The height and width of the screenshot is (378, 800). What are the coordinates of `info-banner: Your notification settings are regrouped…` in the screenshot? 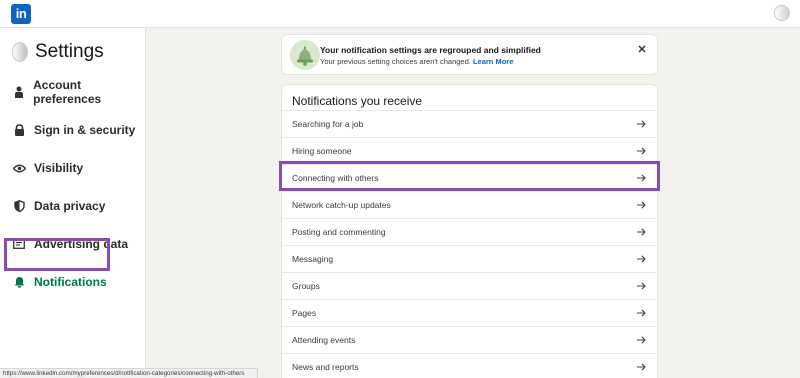 It's located at (469, 54).